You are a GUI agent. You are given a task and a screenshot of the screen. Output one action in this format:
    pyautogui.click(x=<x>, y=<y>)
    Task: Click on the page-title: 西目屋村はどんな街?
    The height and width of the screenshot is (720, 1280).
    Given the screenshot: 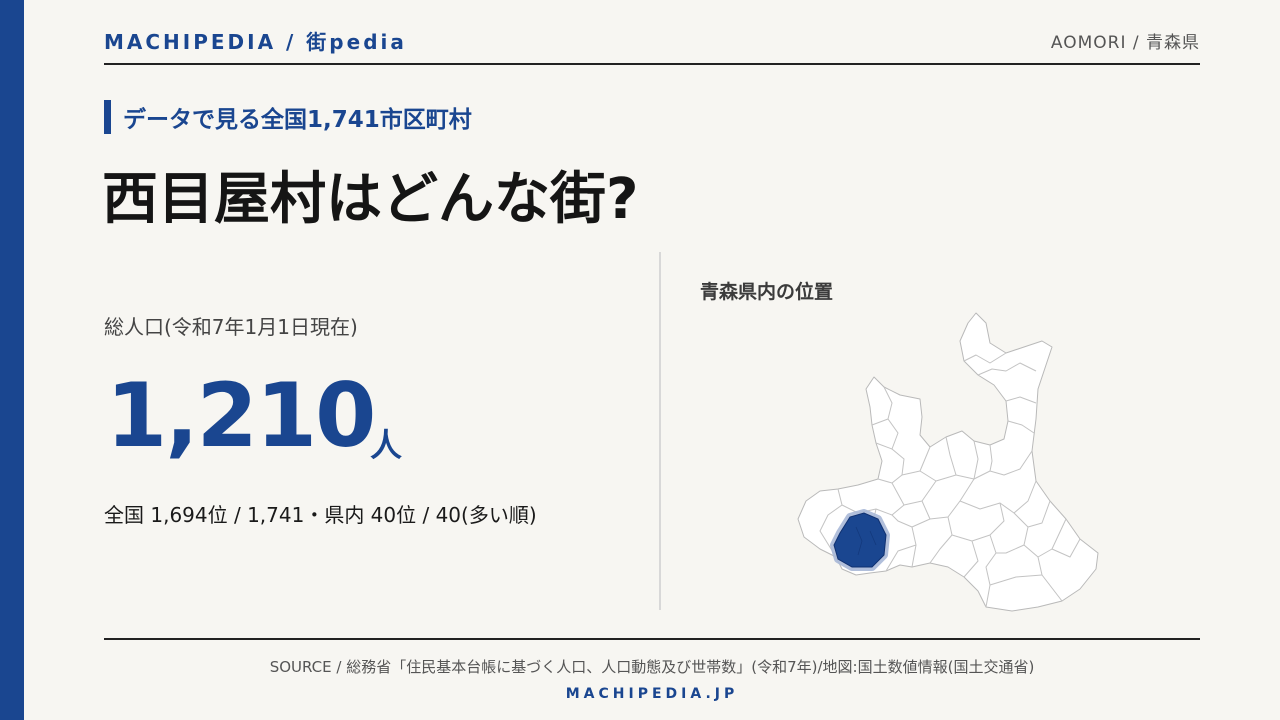 What is the action you would take?
    pyautogui.click(x=370, y=199)
    